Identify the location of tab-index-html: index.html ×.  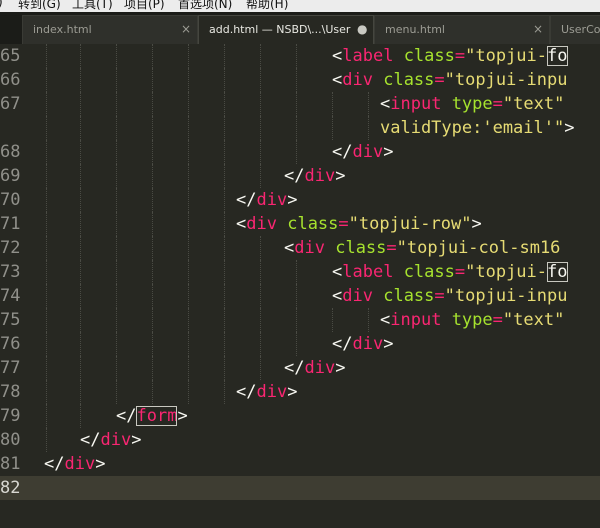
(110, 29).